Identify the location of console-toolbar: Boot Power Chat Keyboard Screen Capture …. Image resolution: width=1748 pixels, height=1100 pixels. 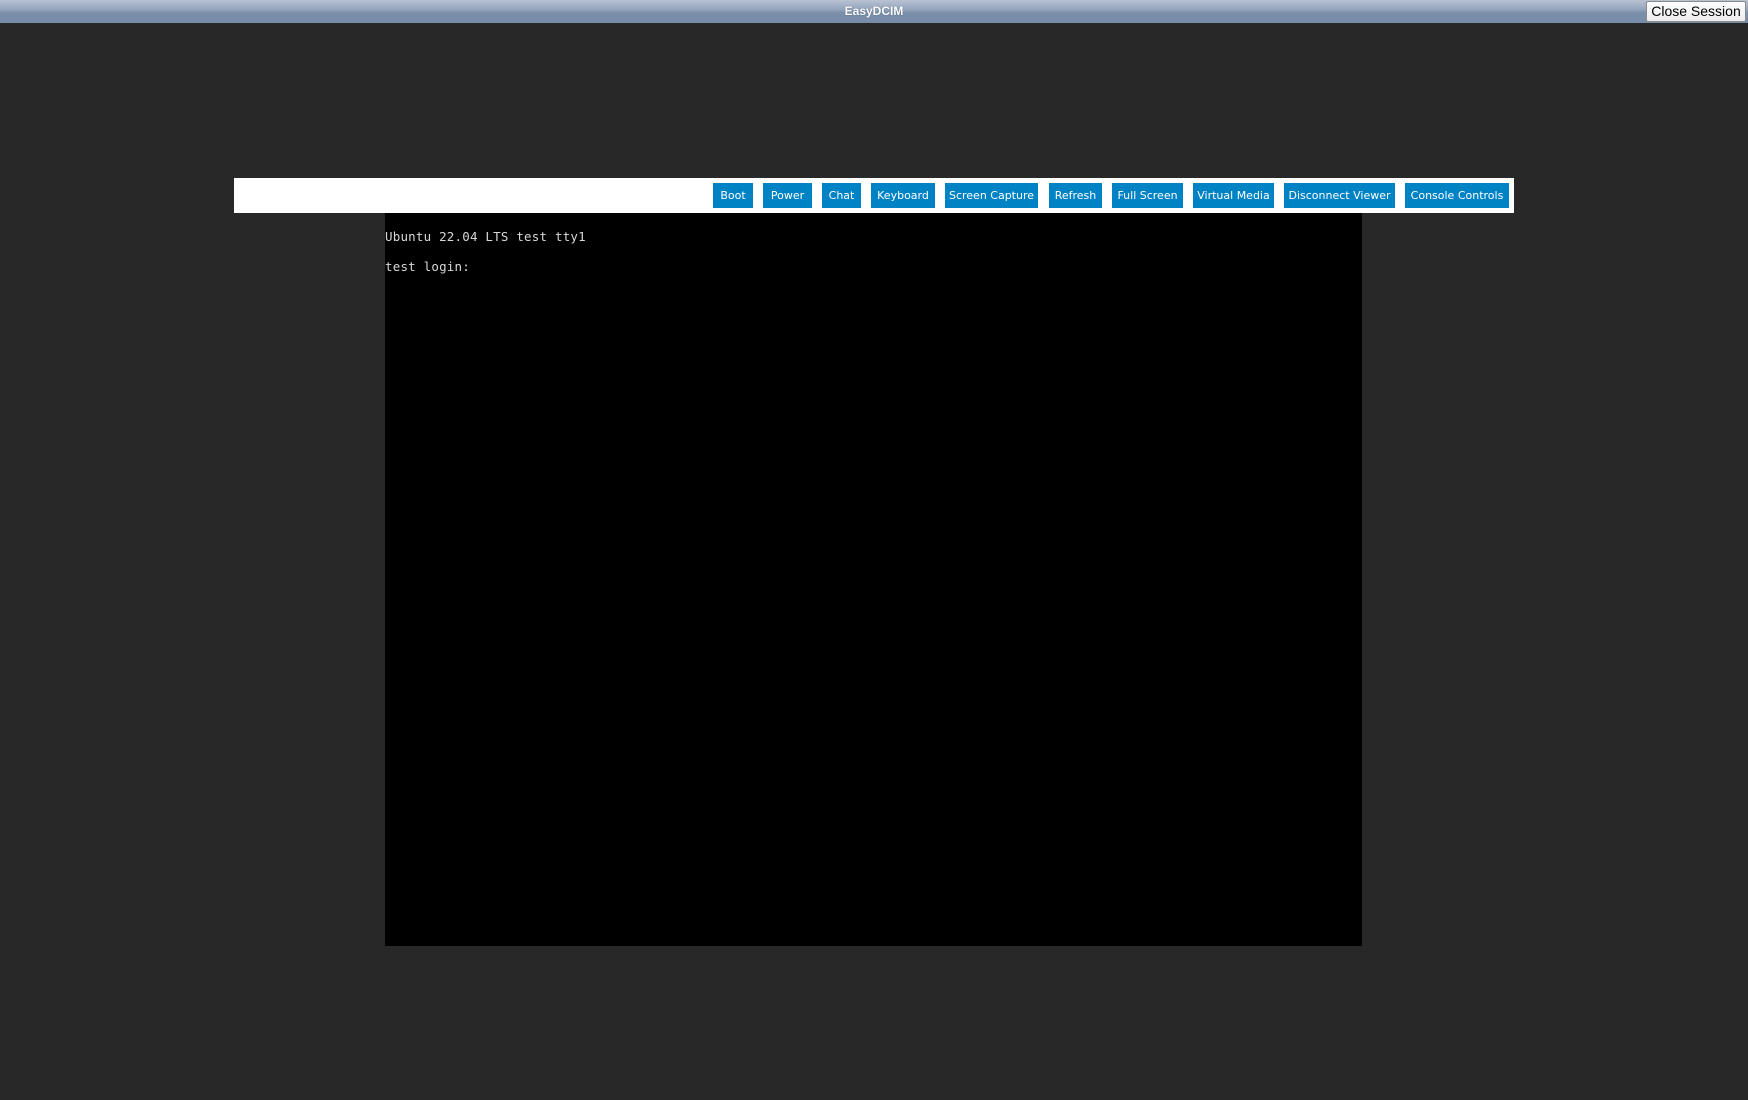
(874, 195).